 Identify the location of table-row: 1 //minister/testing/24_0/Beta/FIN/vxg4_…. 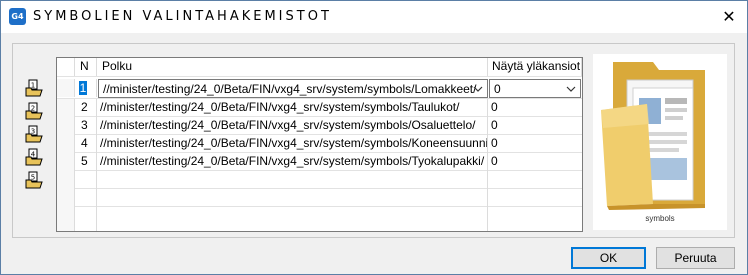
(319, 89).